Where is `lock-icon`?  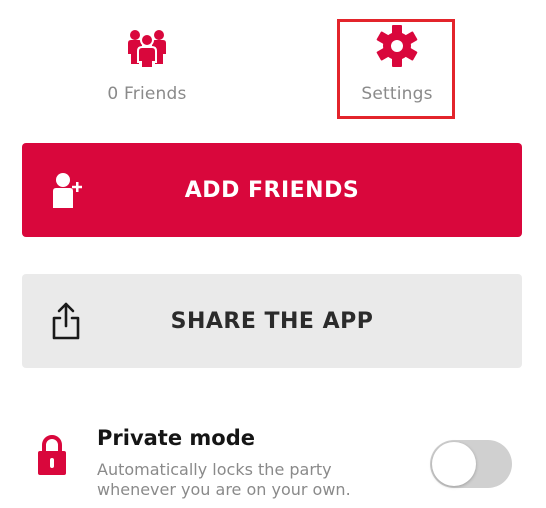 lock-icon is located at coordinates (52, 455).